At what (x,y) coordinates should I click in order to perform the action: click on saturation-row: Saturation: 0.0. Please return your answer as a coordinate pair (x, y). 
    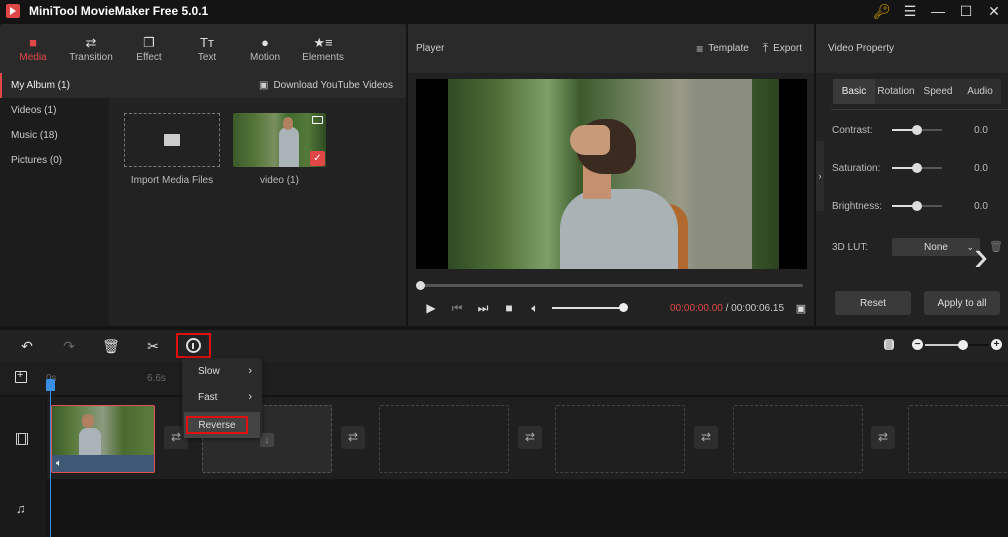
    Looking at the image, I should click on (910, 168).